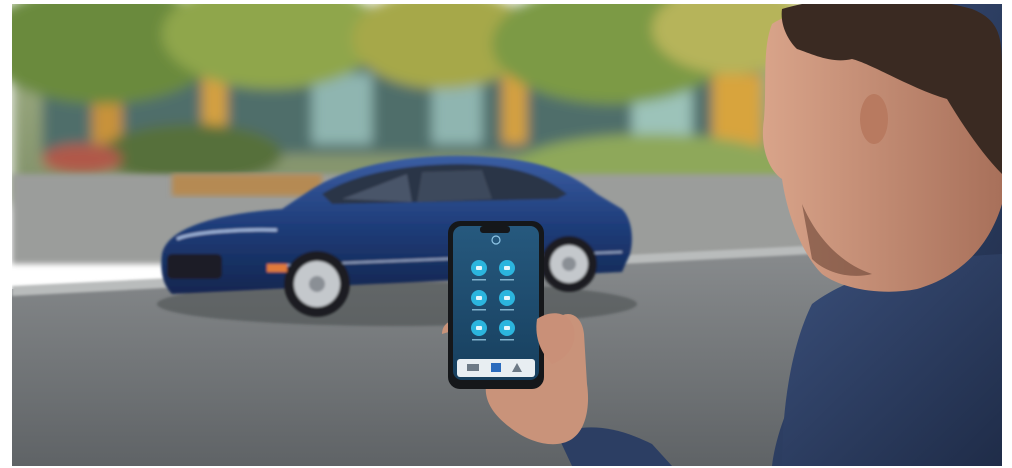 The width and height of the screenshot is (1012, 468). I want to click on smartphone, so click(496, 305).